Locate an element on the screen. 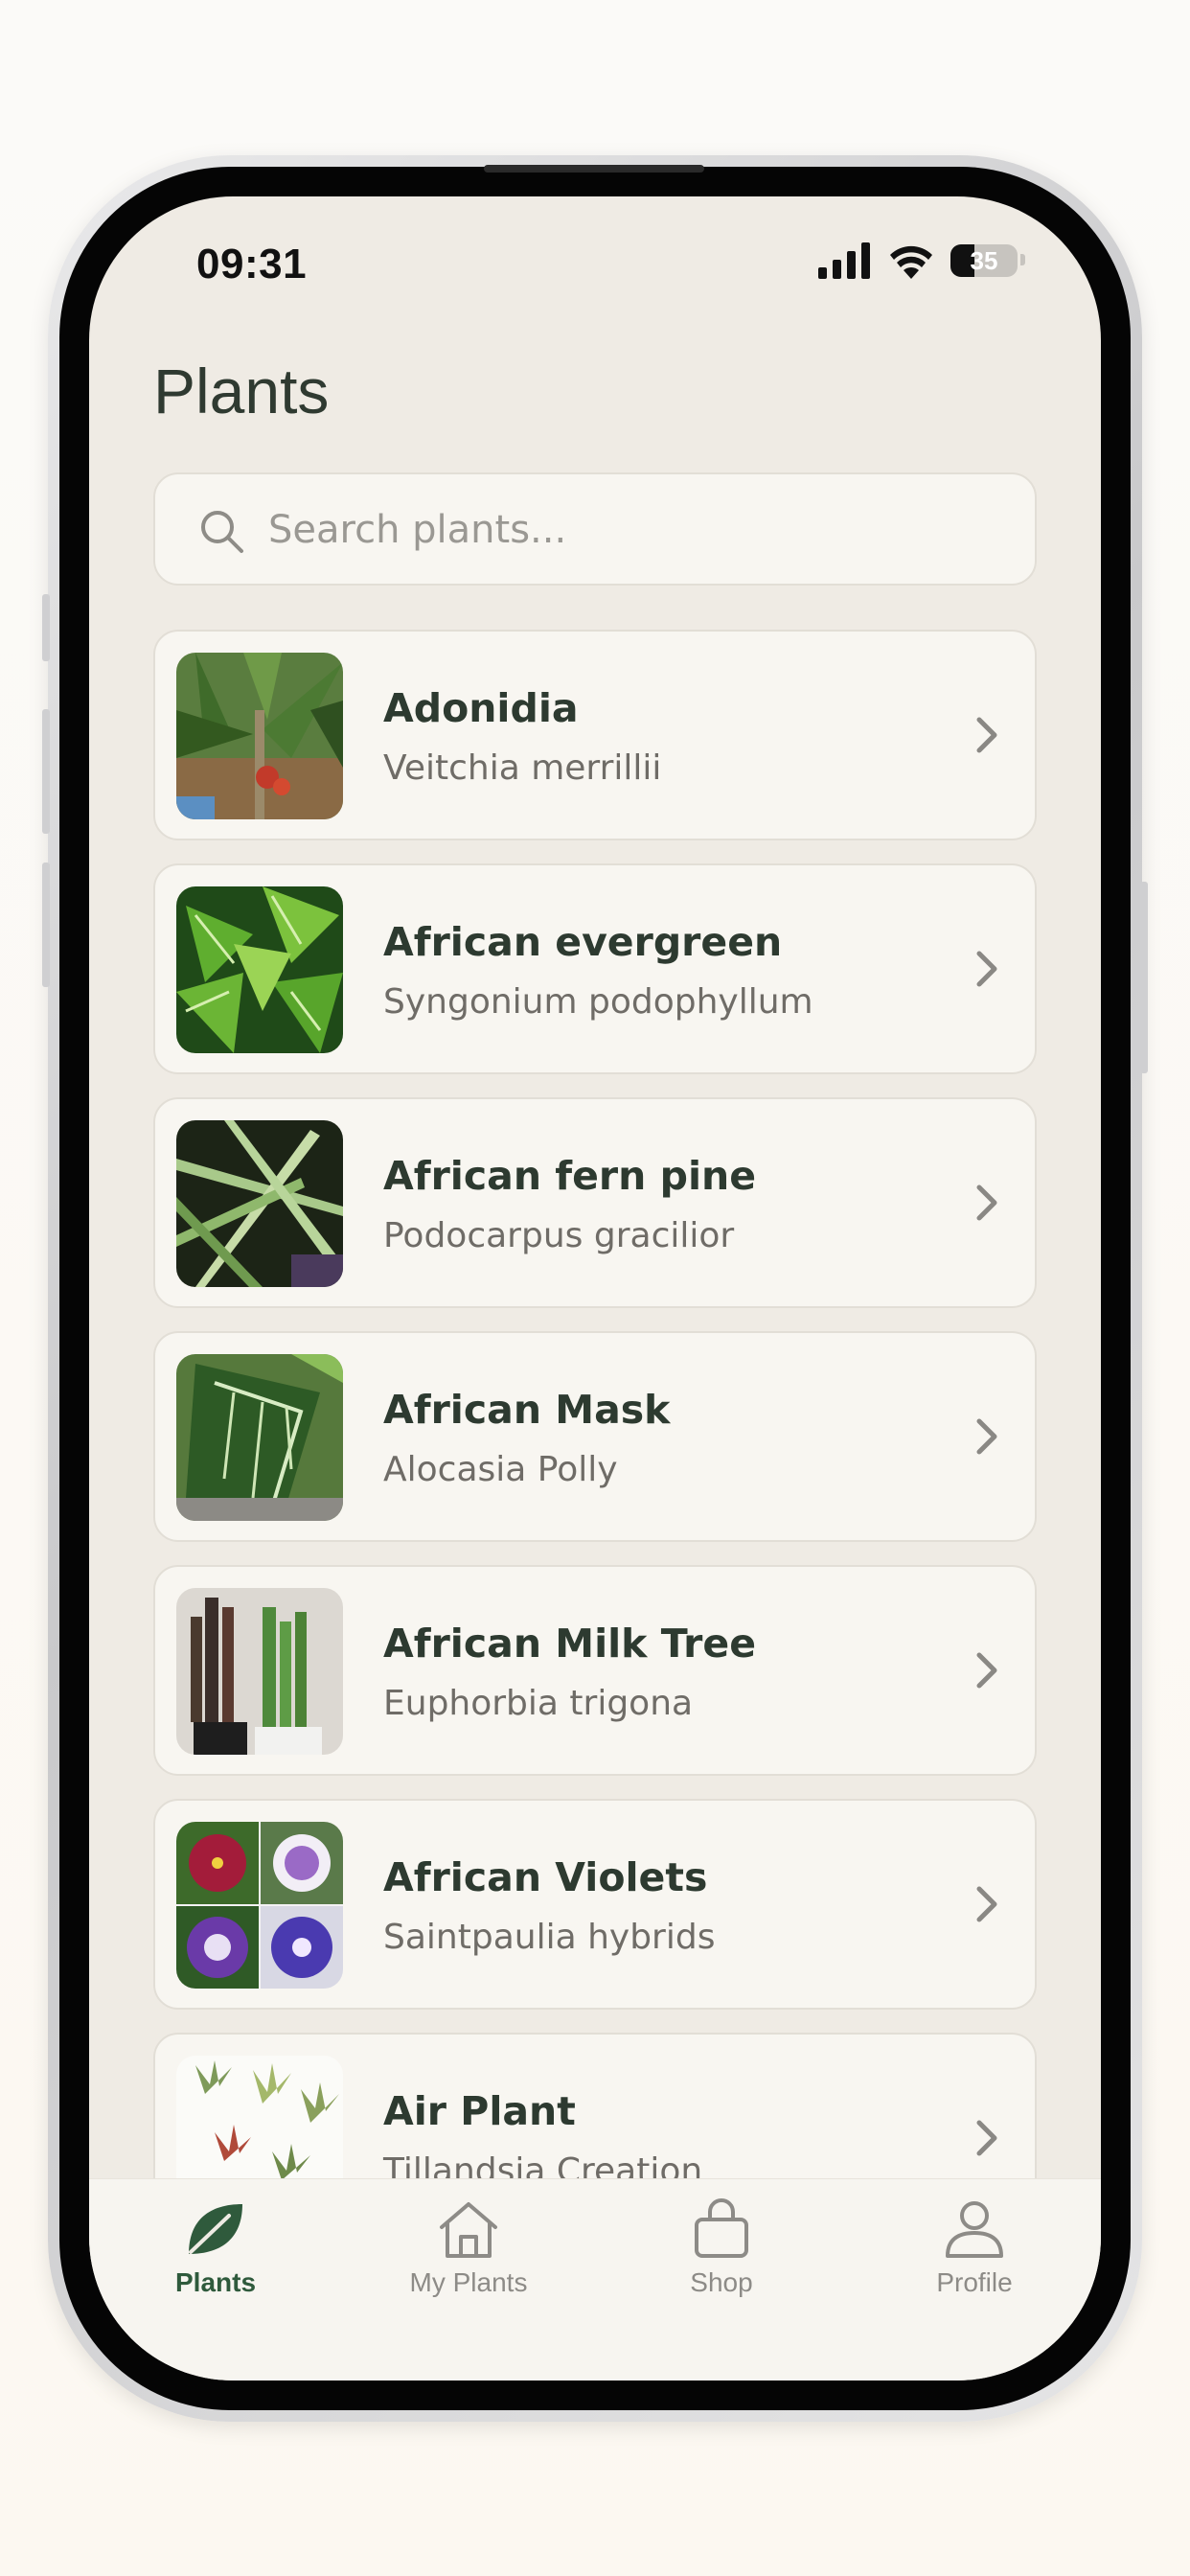  plant-name: African Milk Tree is located at coordinates (570, 1644).